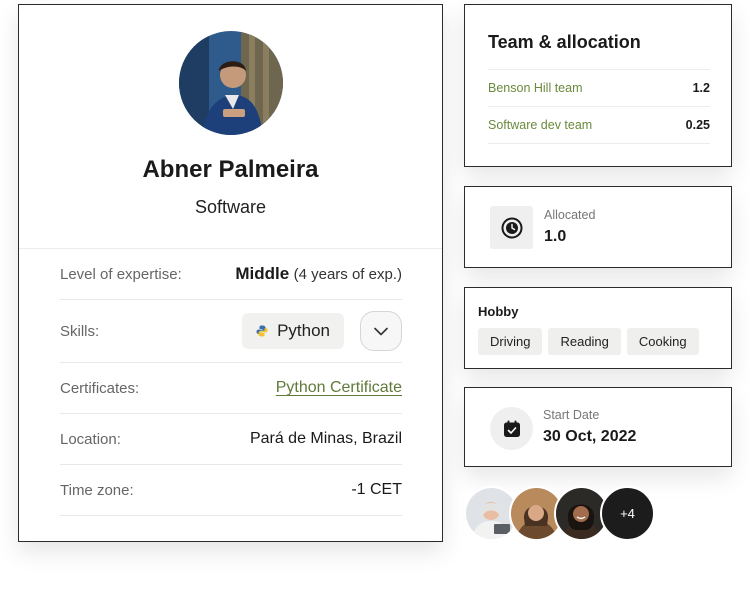 The height and width of the screenshot is (604, 750). Describe the element at coordinates (598, 227) in the screenshot. I see `allocated-card: Allocated 1.0` at that location.